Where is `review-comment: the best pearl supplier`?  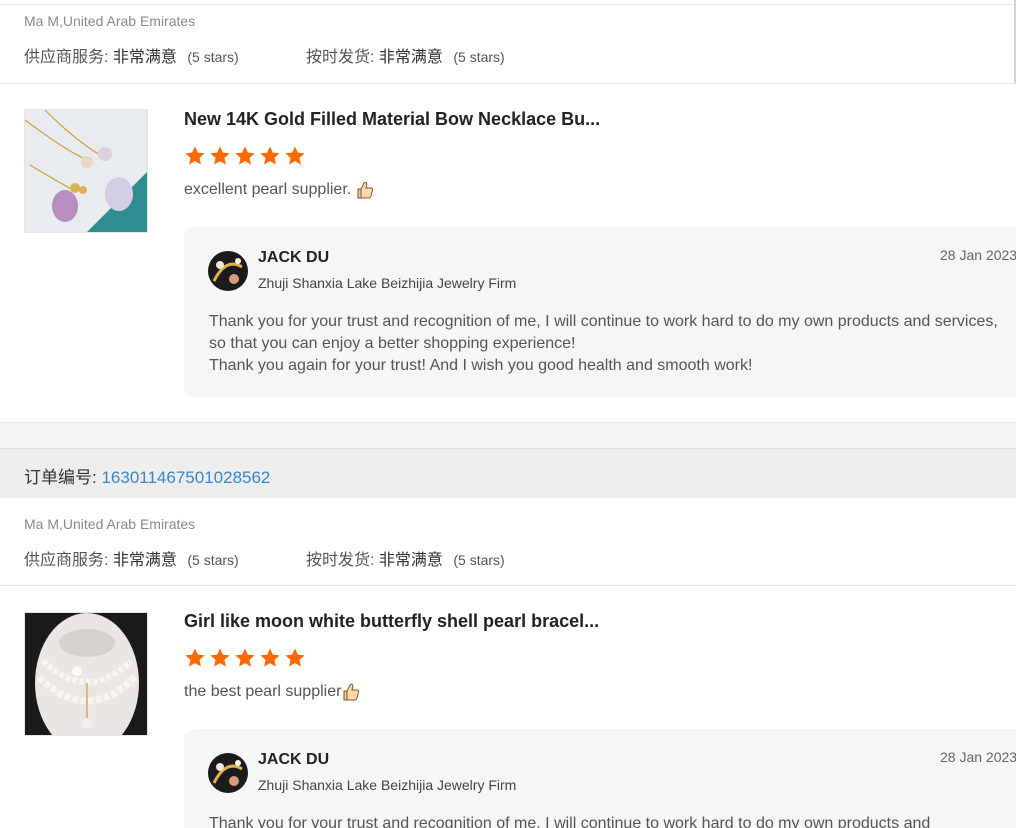 review-comment: the best pearl supplier is located at coordinates (272, 692).